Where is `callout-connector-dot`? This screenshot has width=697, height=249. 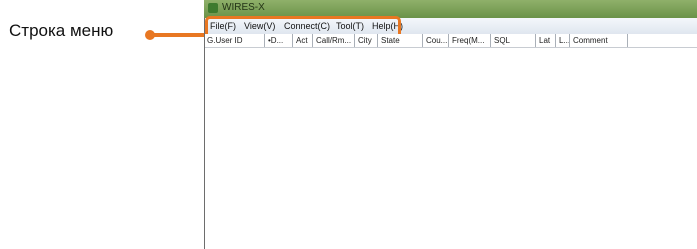 callout-connector-dot is located at coordinates (150, 35).